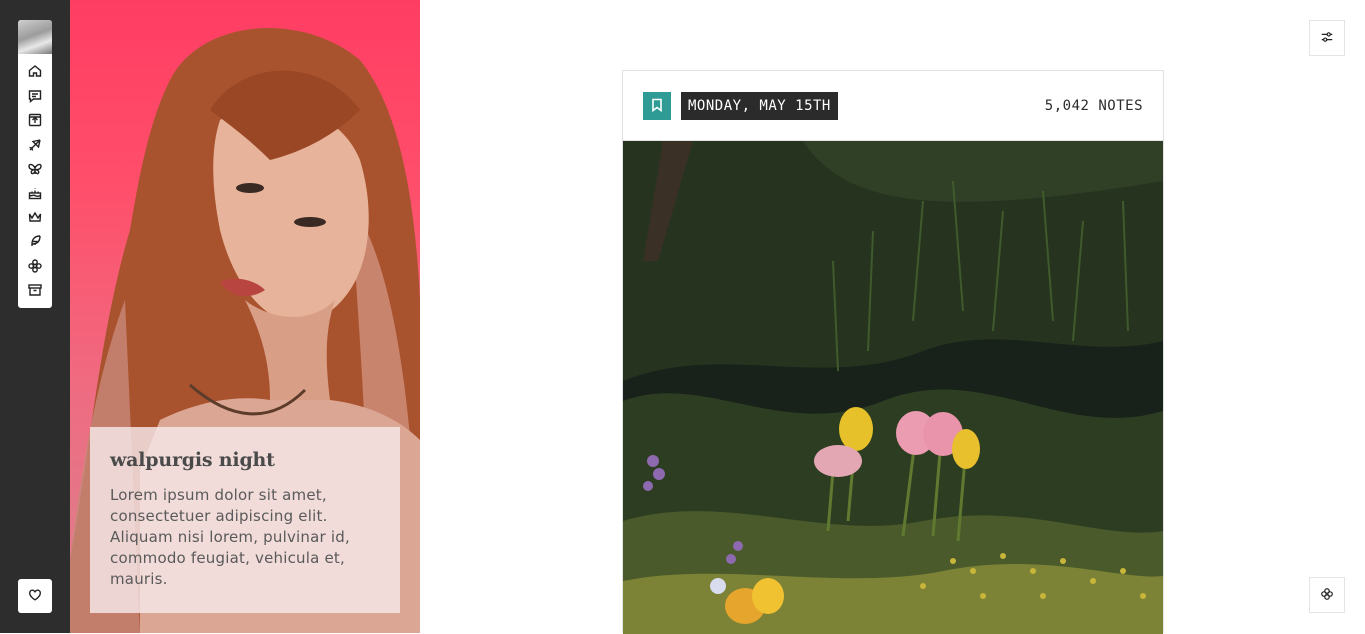  I want to click on clover-icon, so click(1327, 595).